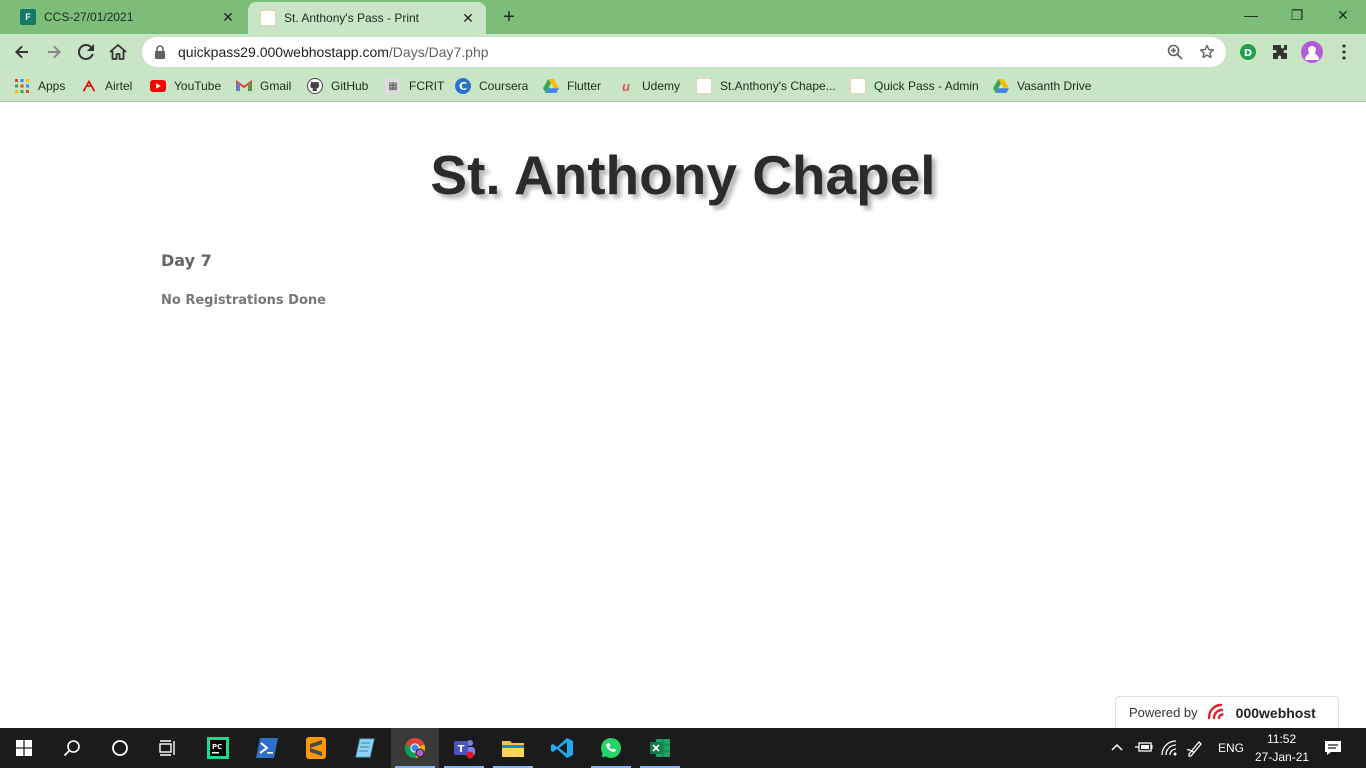 The image size is (1366, 768). What do you see at coordinates (337, 86) in the screenshot?
I see `bookmark-github: GitHub` at bounding box center [337, 86].